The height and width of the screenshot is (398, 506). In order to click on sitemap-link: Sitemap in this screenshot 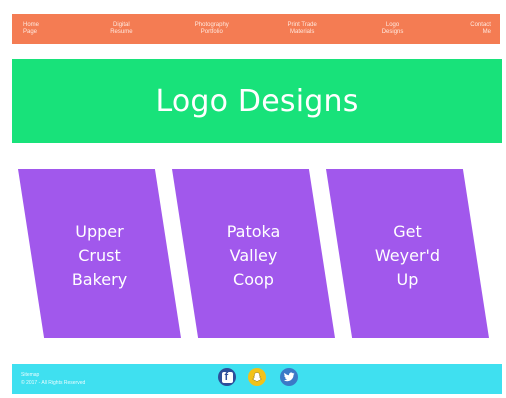, I will do `click(53, 375)`.